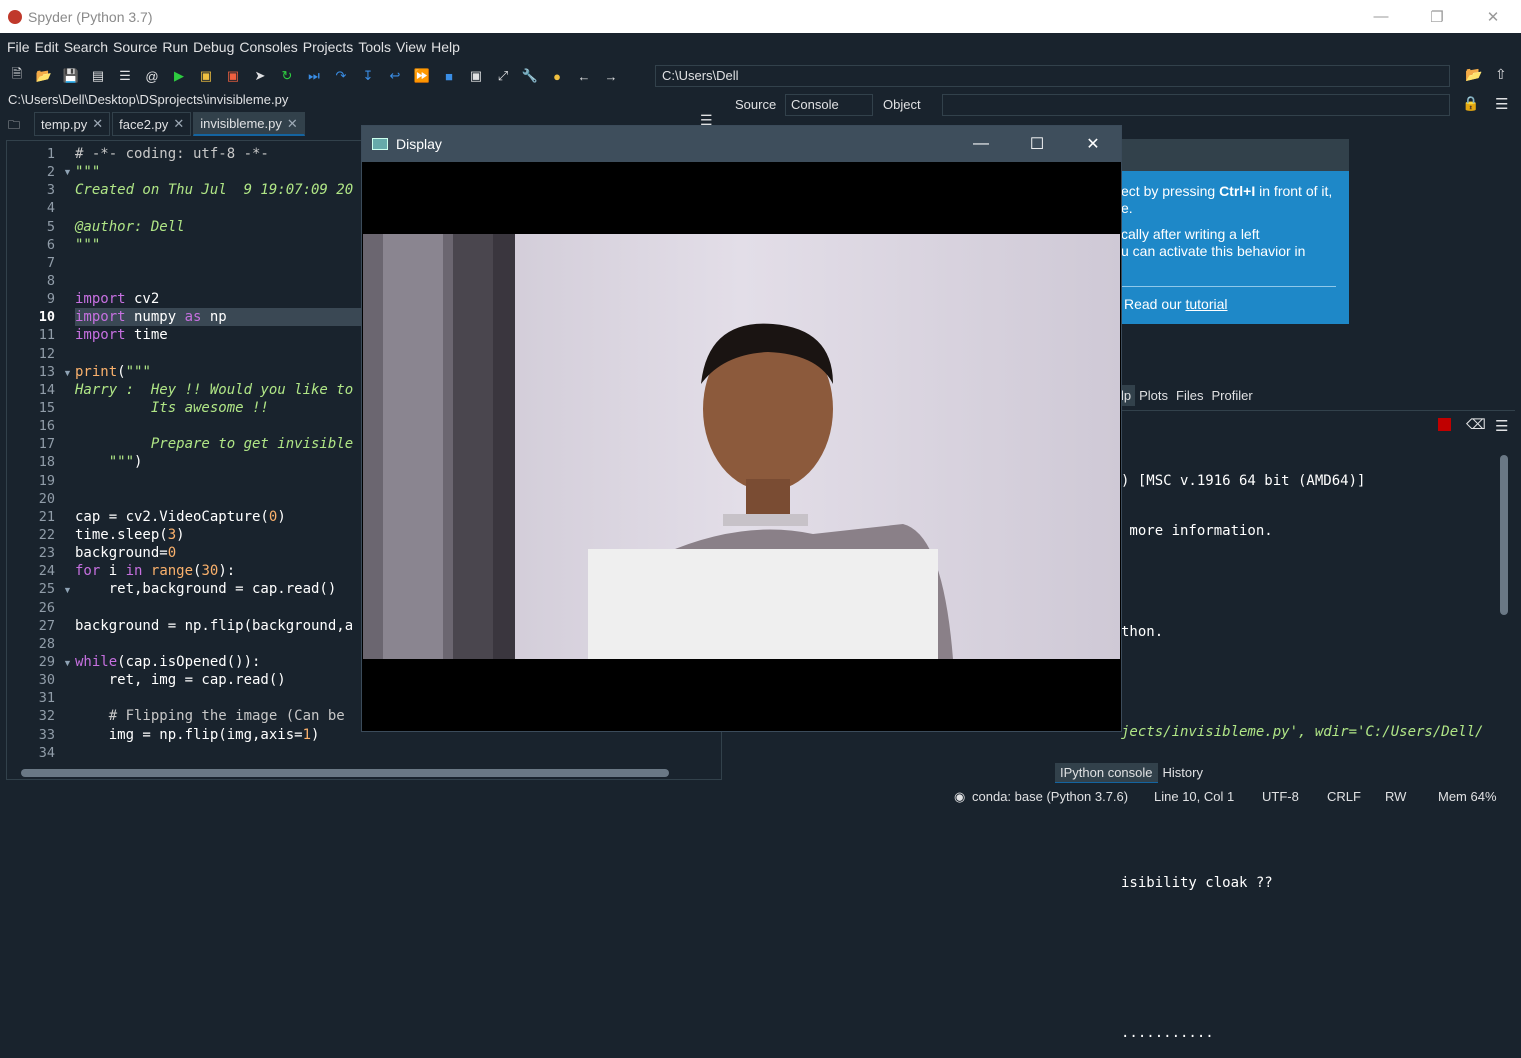 The width and height of the screenshot is (1521, 1058). Describe the element at coordinates (1037, 144) in the screenshot. I see `display-maximize-icon: ☐` at that location.